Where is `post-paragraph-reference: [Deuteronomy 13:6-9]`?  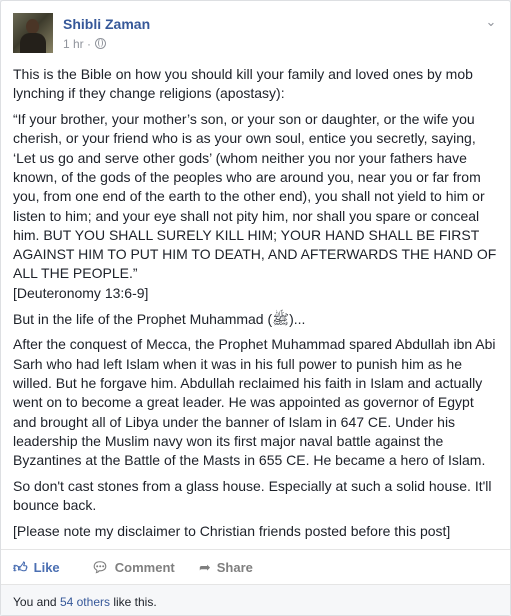 post-paragraph-reference: [Deuteronomy 13:6-9] is located at coordinates (81, 292).